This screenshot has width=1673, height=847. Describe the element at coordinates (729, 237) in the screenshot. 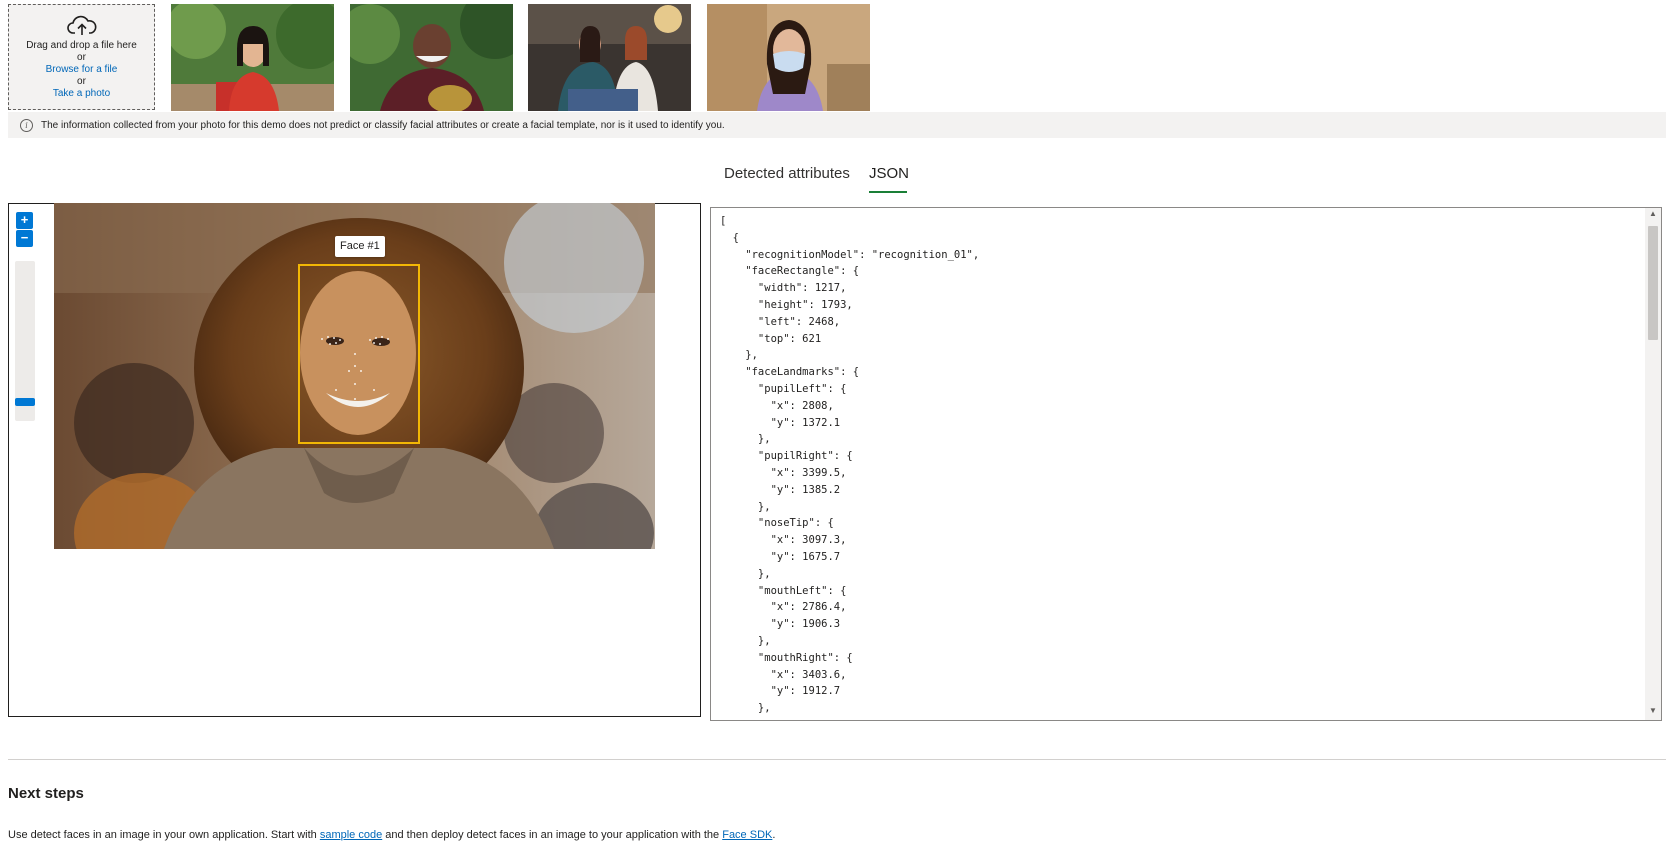

I see `json-line: {` at that location.